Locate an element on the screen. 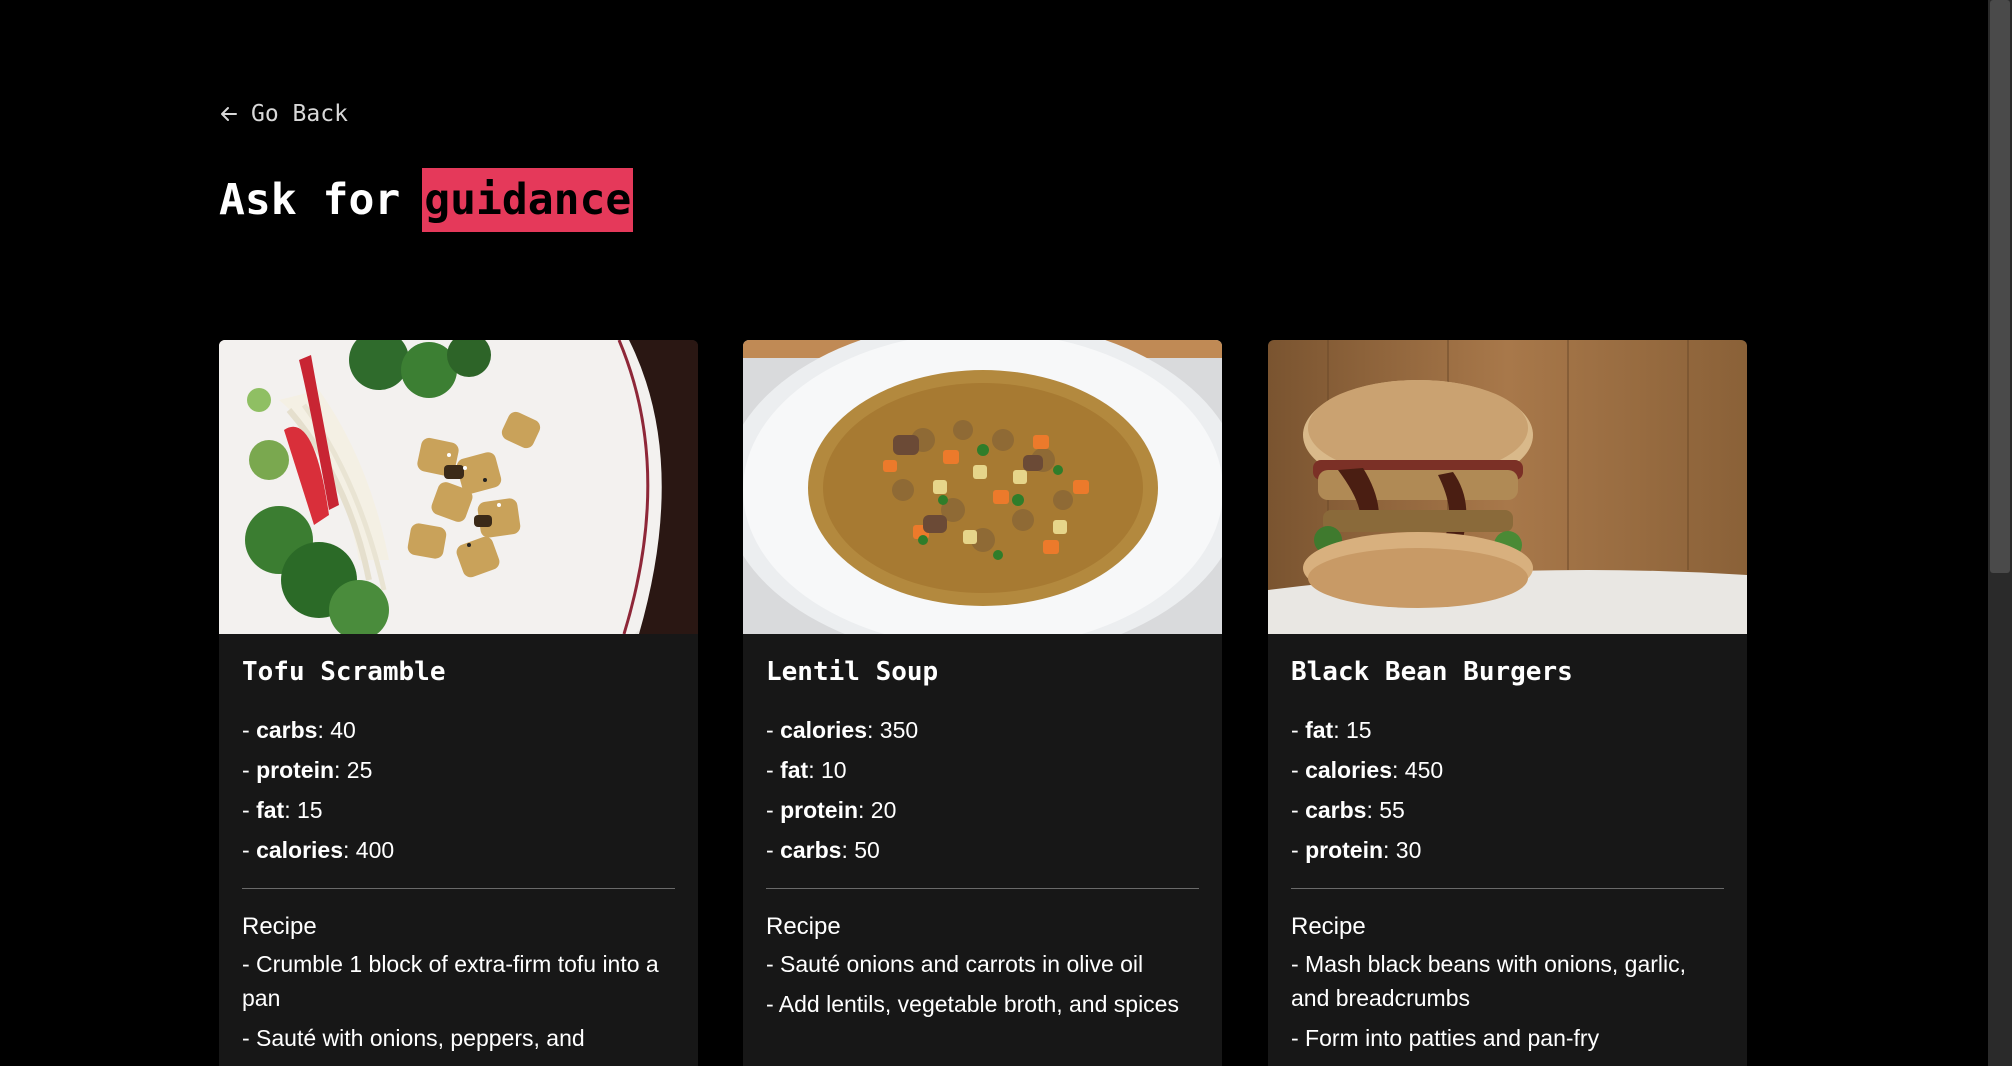  nutrient-value: 25 is located at coordinates (359, 770).